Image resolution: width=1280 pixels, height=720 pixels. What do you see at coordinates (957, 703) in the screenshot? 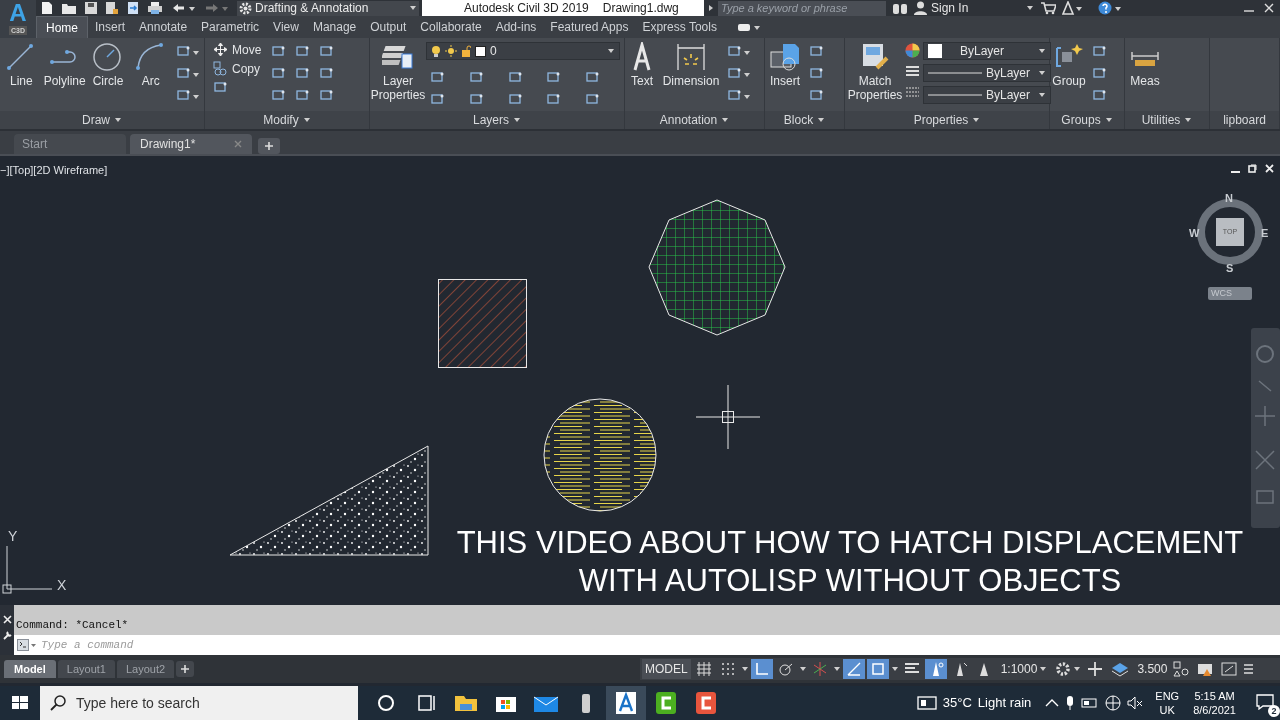
I see `weather-temperature: 35°C` at bounding box center [957, 703].